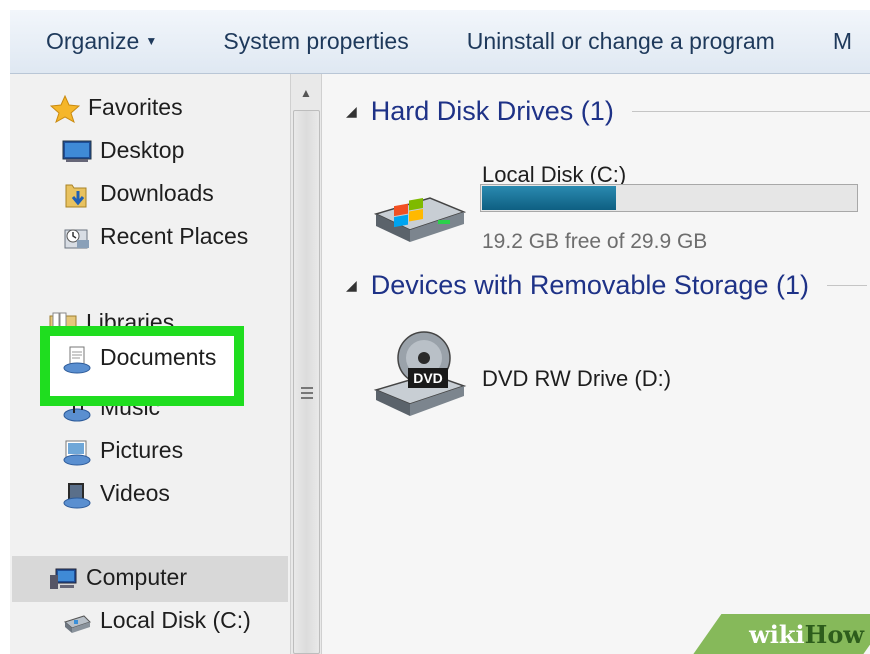  What do you see at coordinates (151, 41) in the screenshot?
I see `dropdown-caret-icon: ▼` at bounding box center [151, 41].